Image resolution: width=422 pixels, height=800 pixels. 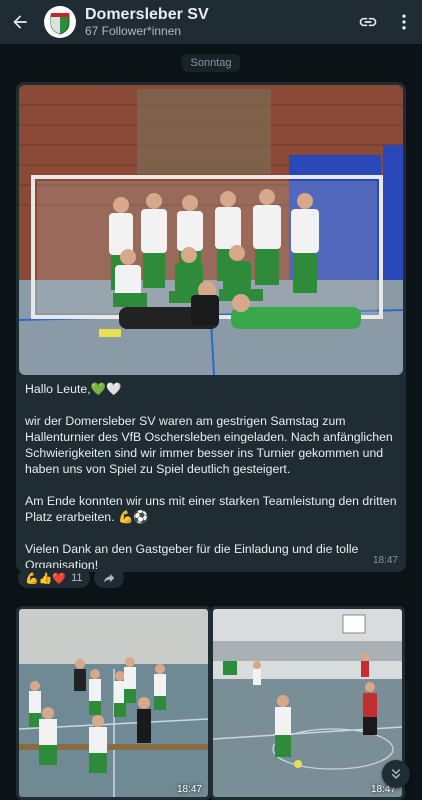 I want to click on more-vertical-icon, so click(x=404, y=22).